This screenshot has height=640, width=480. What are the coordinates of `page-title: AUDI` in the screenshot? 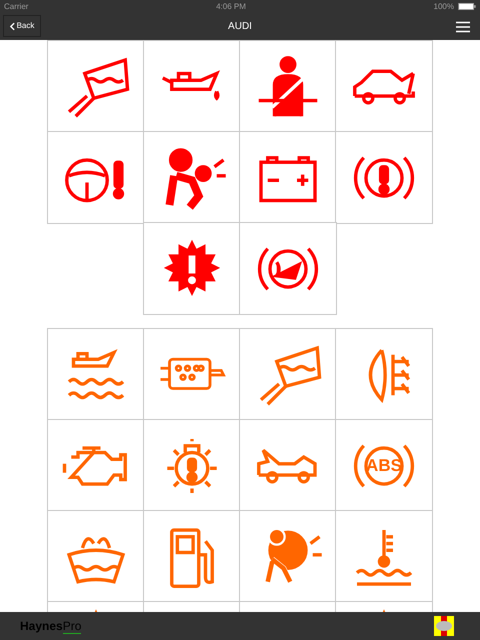 It's located at (240, 27).